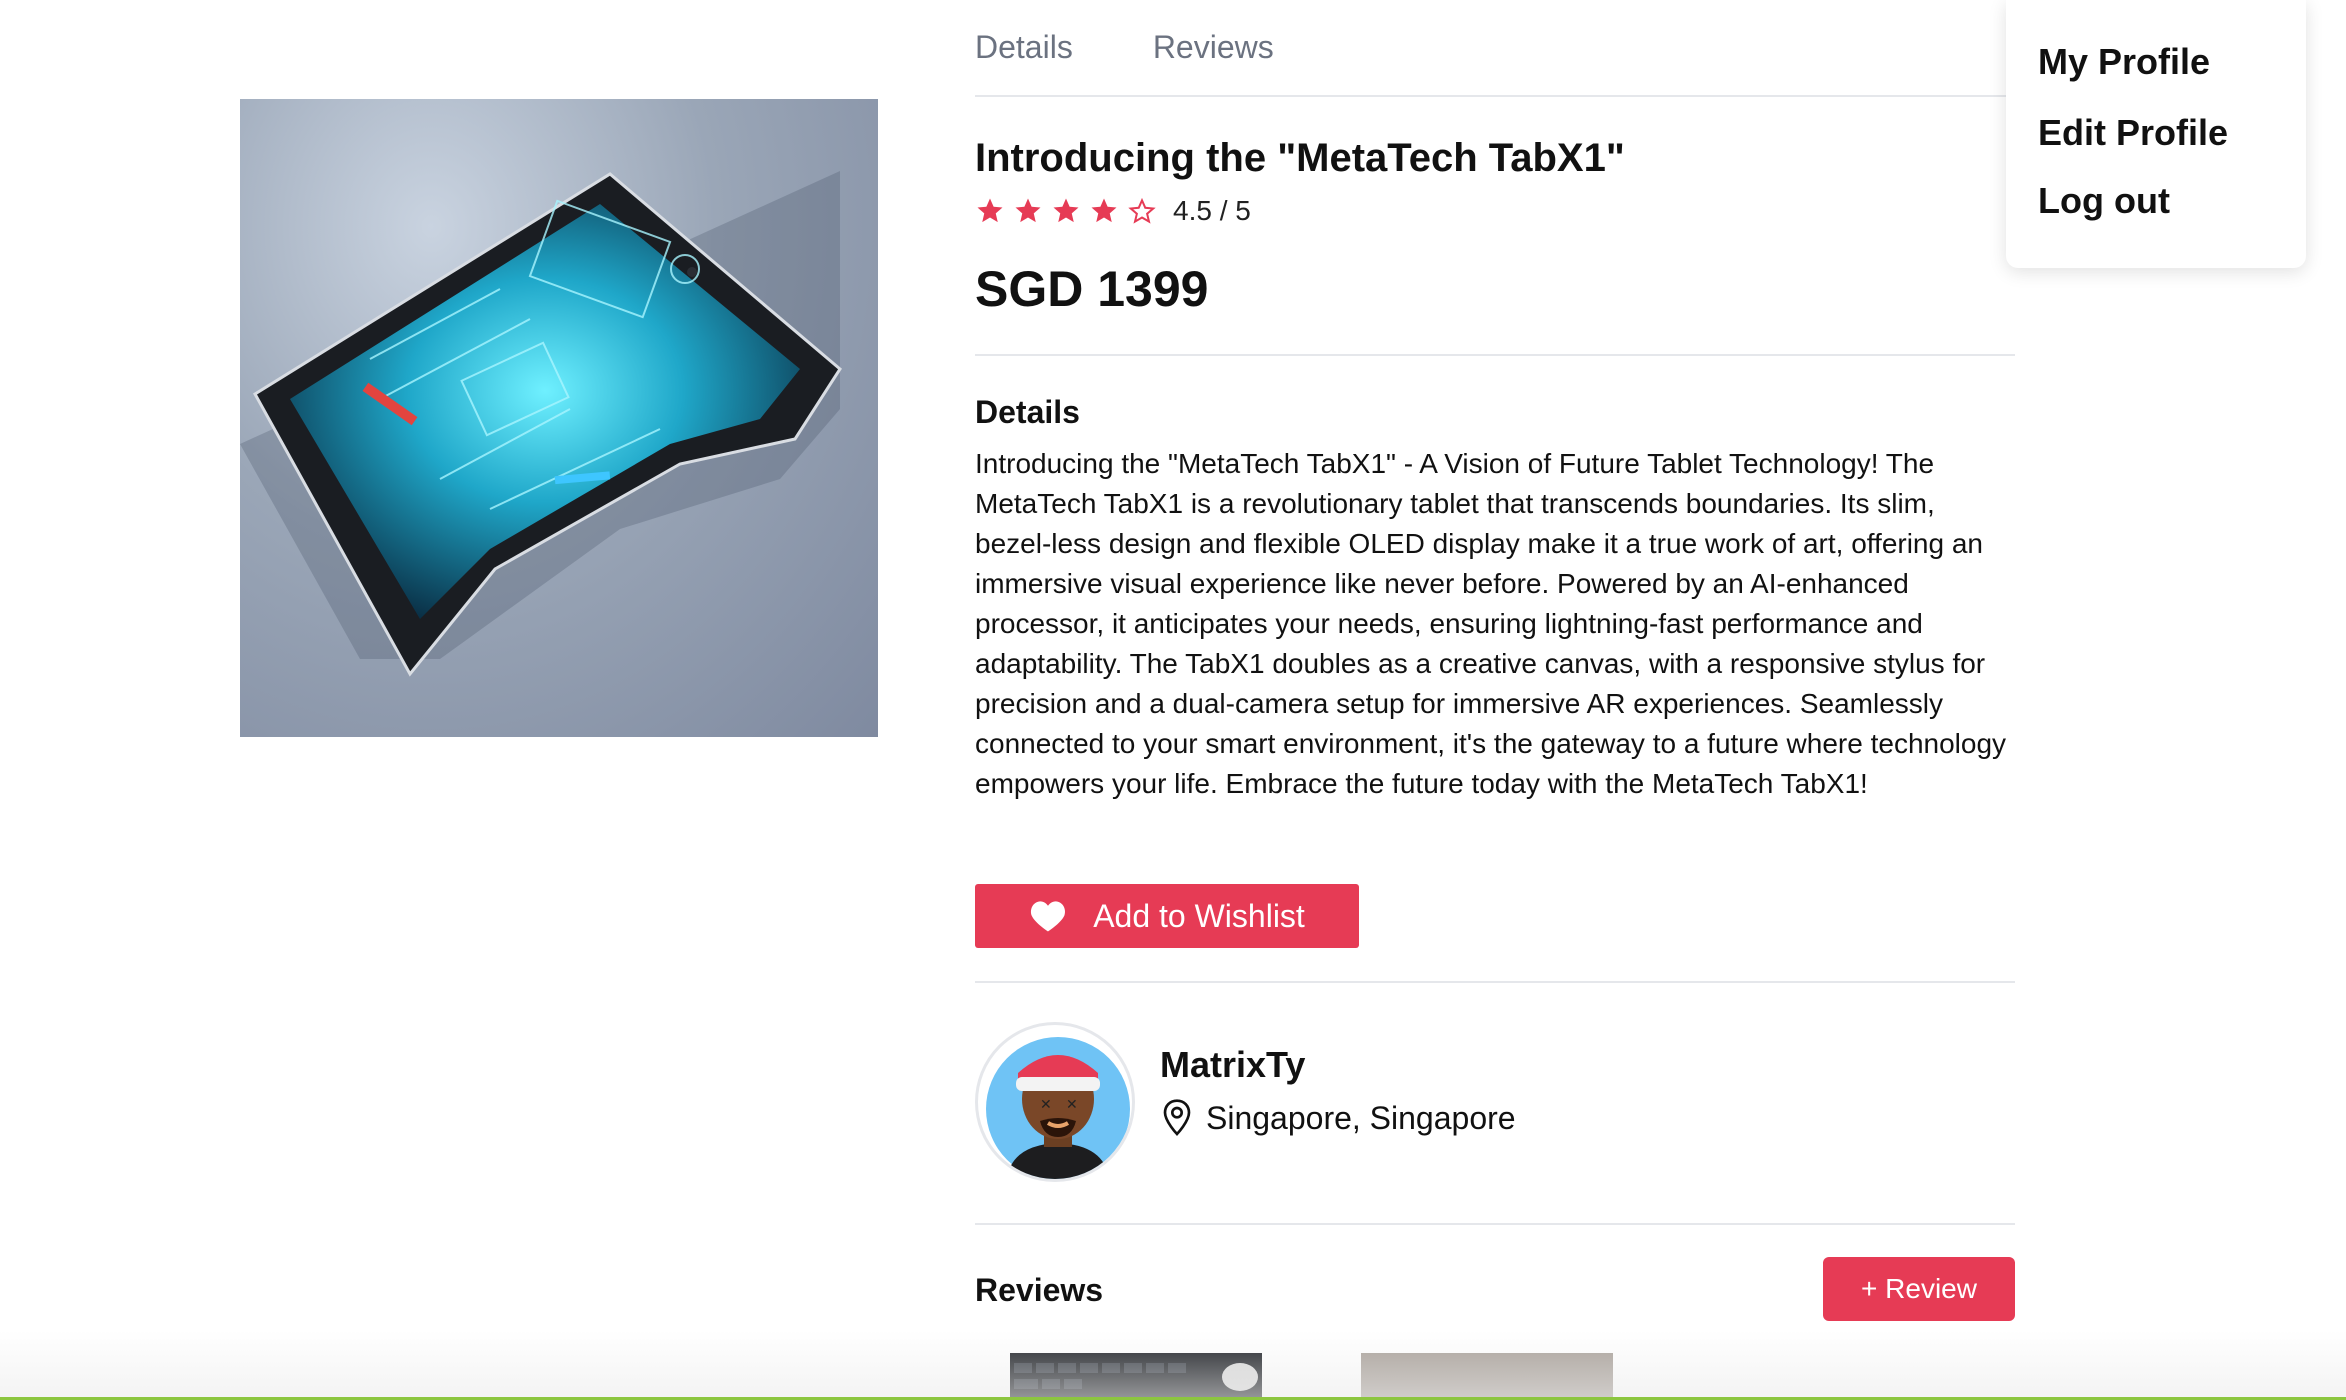 This screenshot has width=2346, height=1400. Describe the element at coordinates (2172, 133) in the screenshot. I see `menu-item-edit-profile: Edit Profile` at that location.